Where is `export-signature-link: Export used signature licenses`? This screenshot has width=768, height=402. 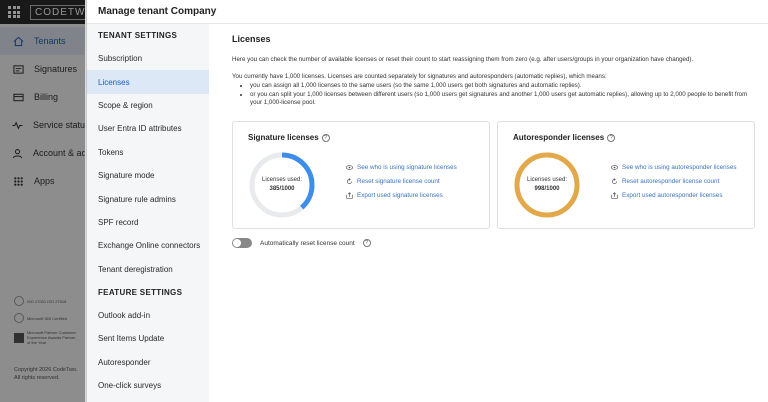
export-signature-link: Export used signature licenses is located at coordinates (401, 195).